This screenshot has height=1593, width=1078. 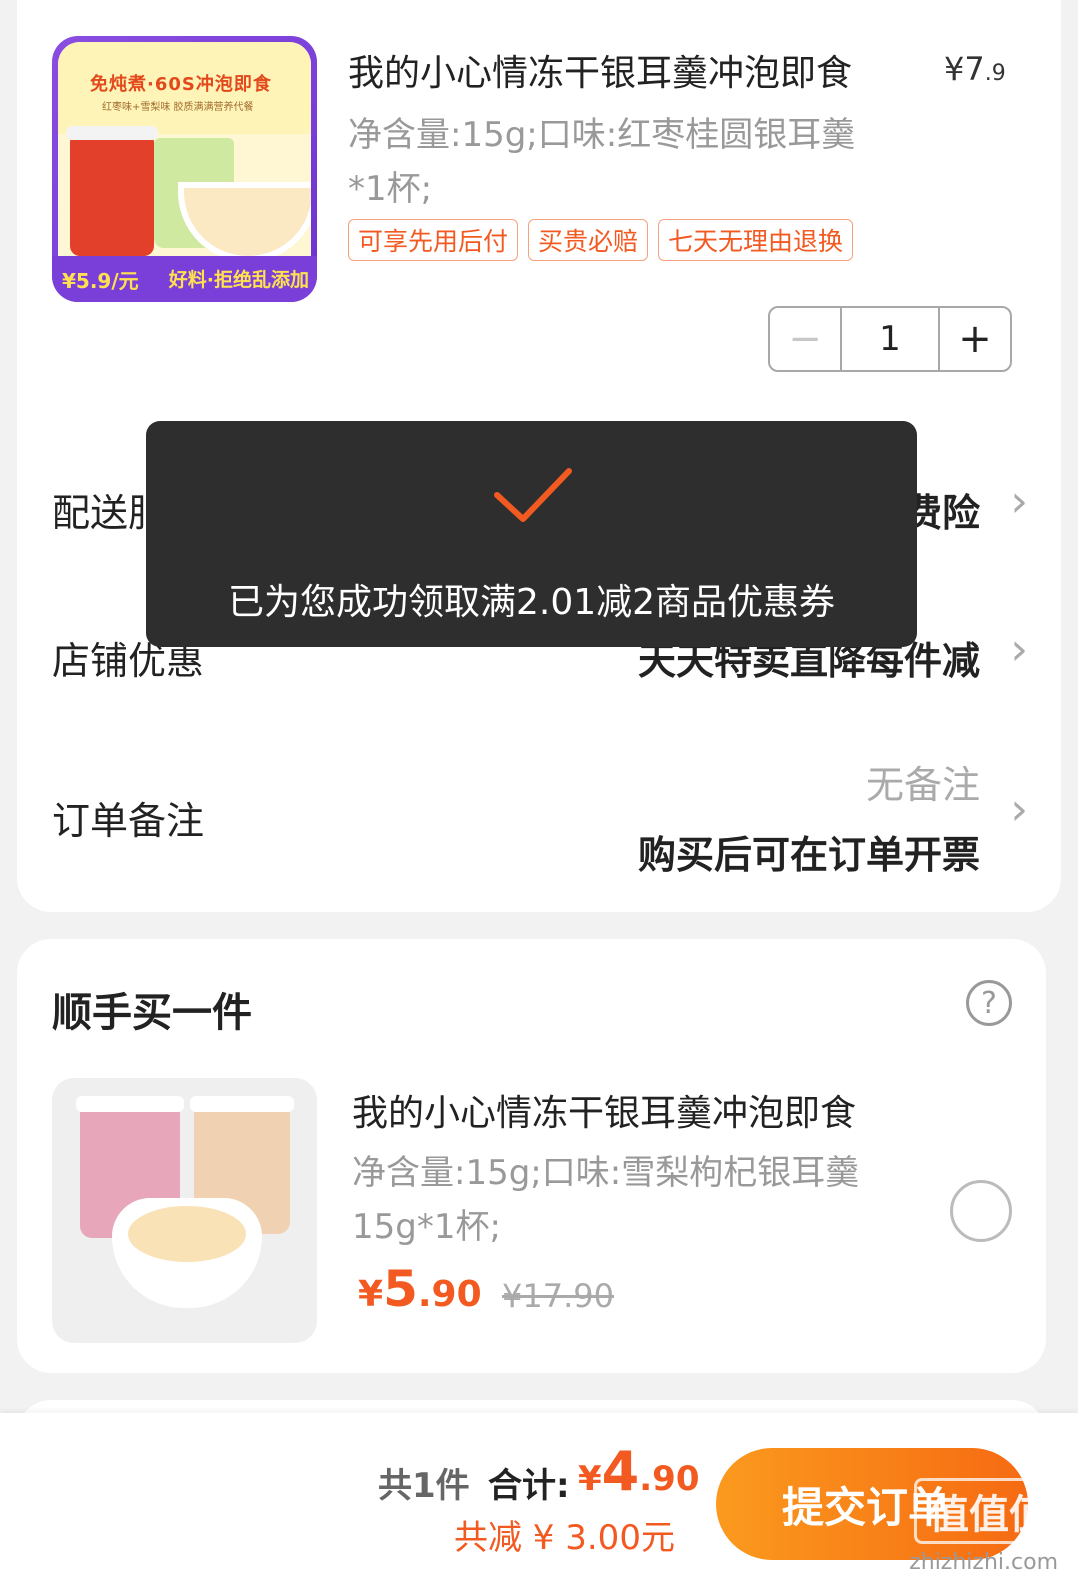 What do you see at coordinates (989, 1003) in the screenshot?
I see `help-icon: ?` at bounding box center [989, 1003].